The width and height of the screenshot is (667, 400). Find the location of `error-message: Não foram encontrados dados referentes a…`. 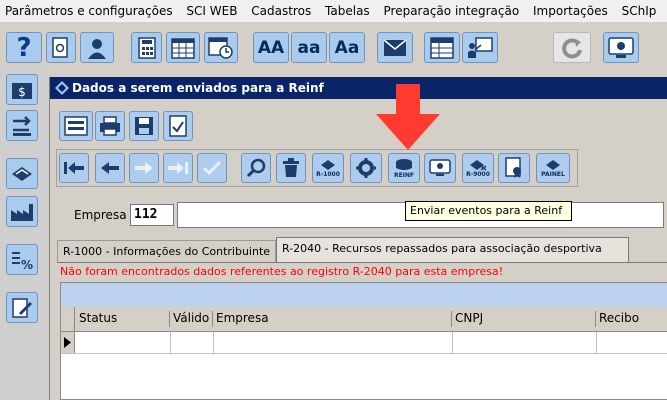

error-message: Não foram encontrados dados referentes a… is located at coordinates (282, 271).